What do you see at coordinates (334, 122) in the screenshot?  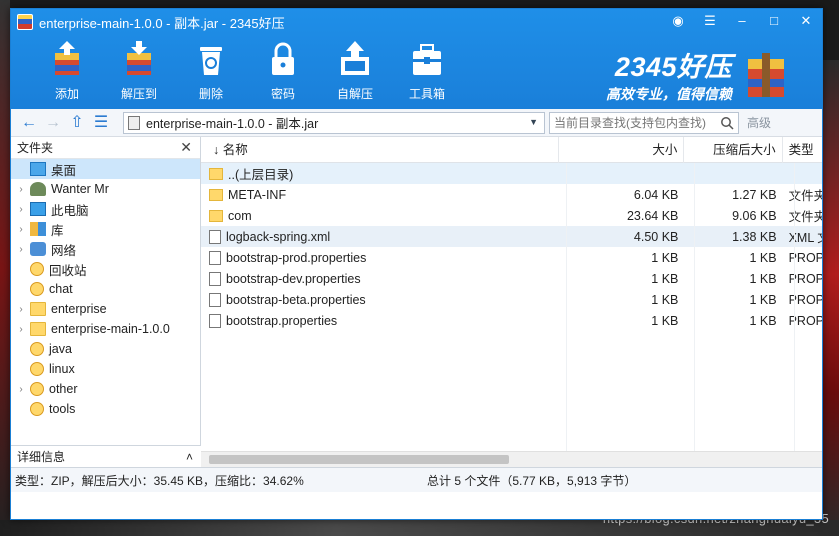 I see `path-field: enterprise-main-1.0.0 - 副本.jar ▼` at bounding box center [334, 122].